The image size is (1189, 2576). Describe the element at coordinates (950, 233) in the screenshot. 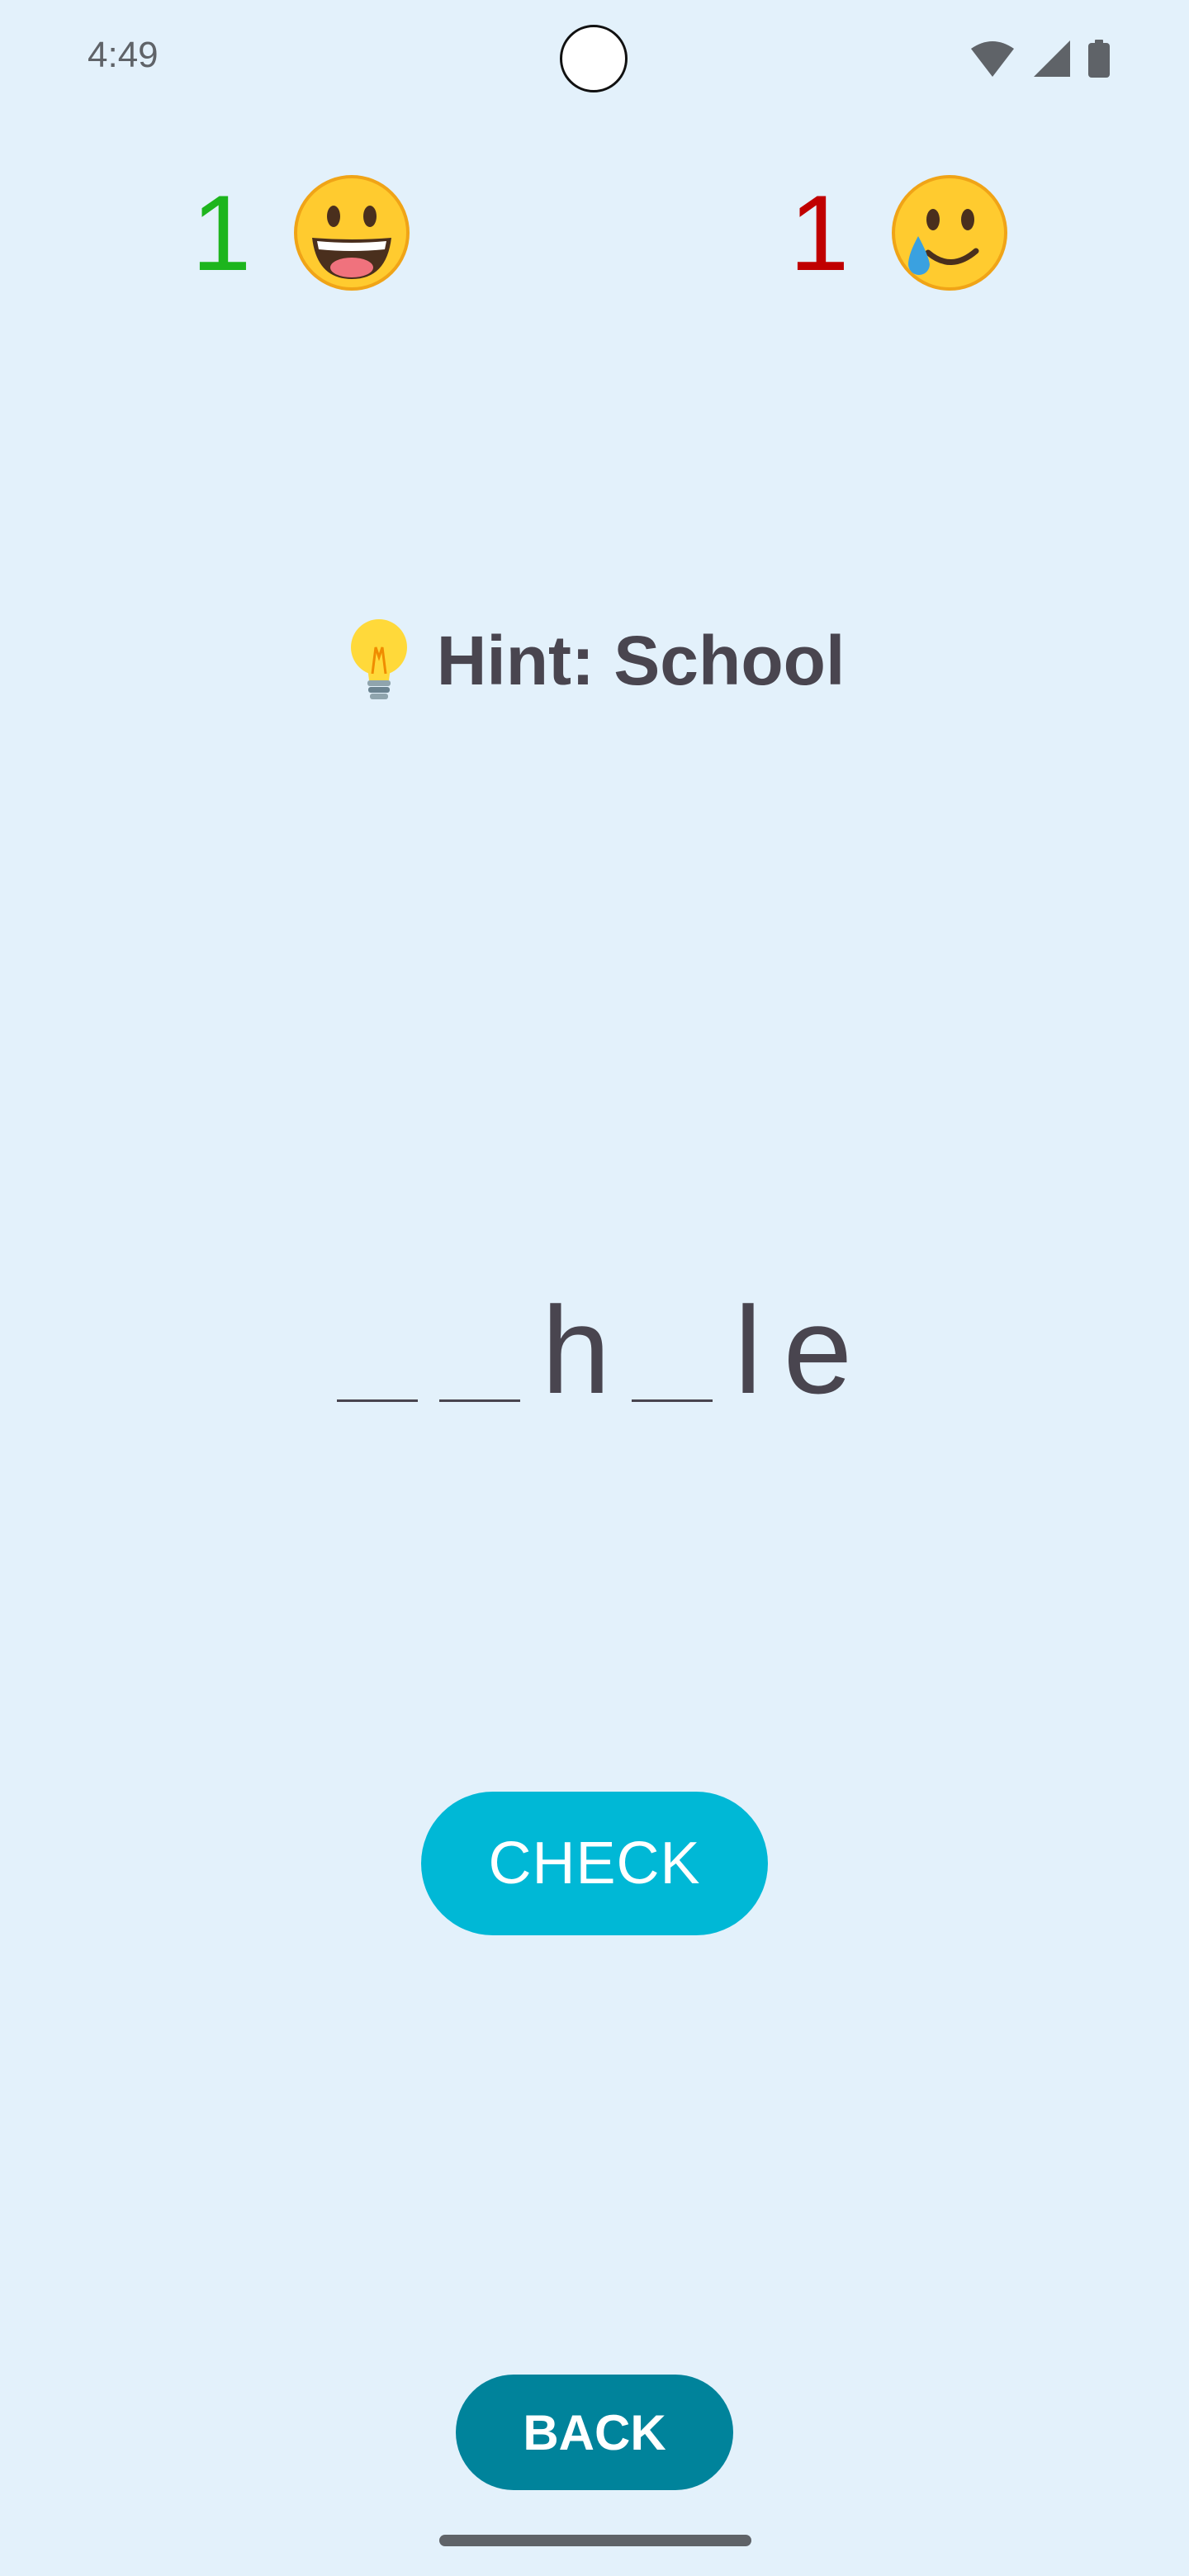

I see `smiling-face-with-tear-icon` at that location.